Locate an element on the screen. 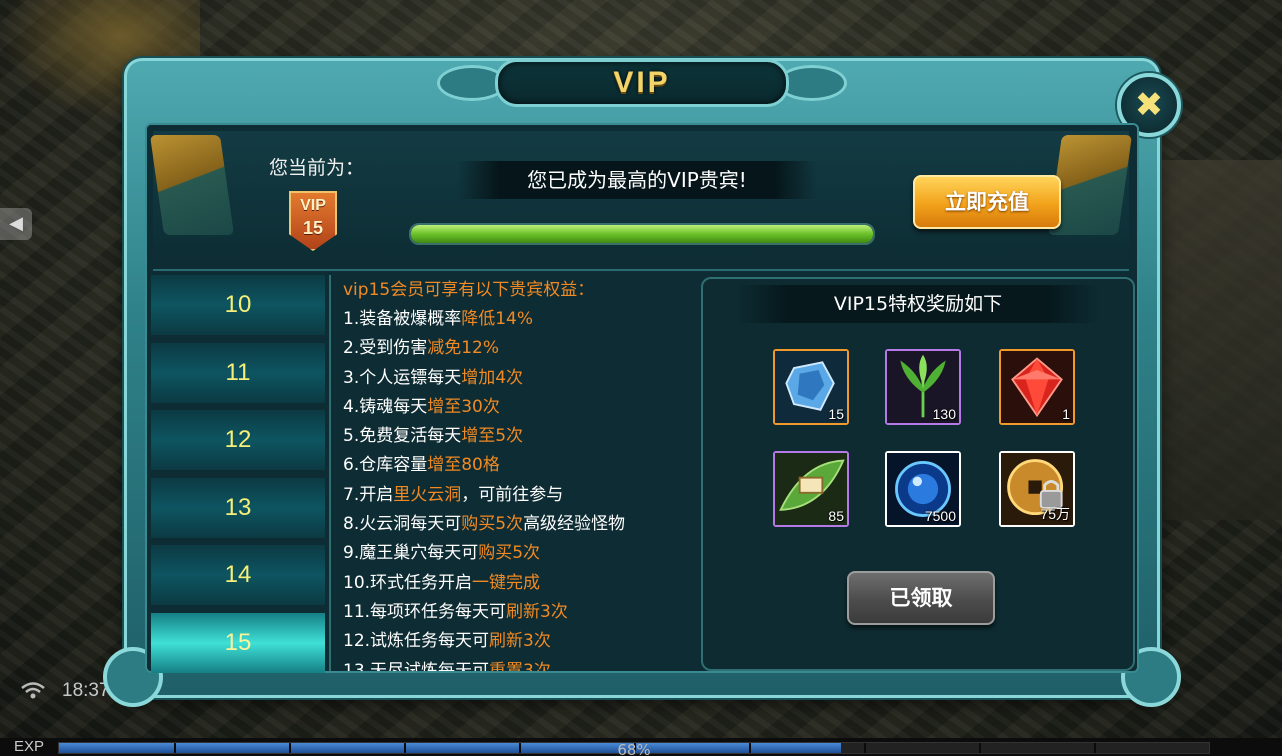 The image size is (1282, 756). badge-level-text: 15 is located at coordinates (313, 228).